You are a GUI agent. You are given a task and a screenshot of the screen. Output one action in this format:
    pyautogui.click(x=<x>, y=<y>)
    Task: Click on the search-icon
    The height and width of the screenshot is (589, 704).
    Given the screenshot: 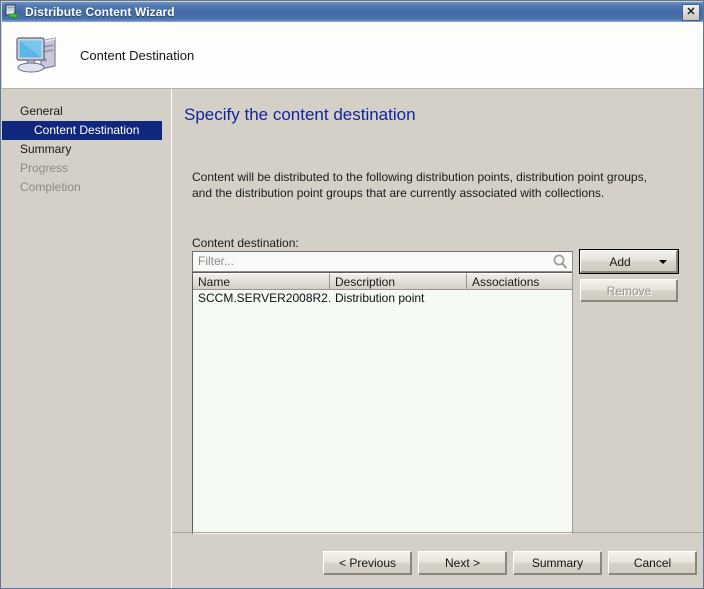 What is the action you would take?
    pyautogui.click(x=560, y=261)
    